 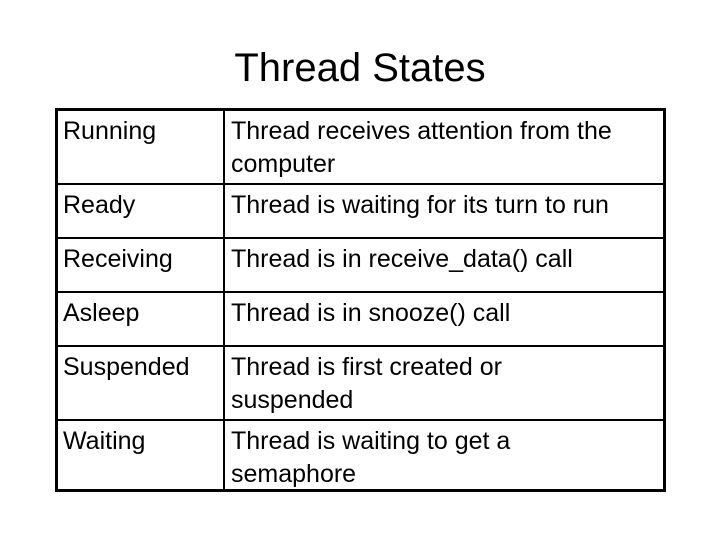 I want to click on state-description-running-line1: Thread receives attention from the, so click(x=421, y=131).